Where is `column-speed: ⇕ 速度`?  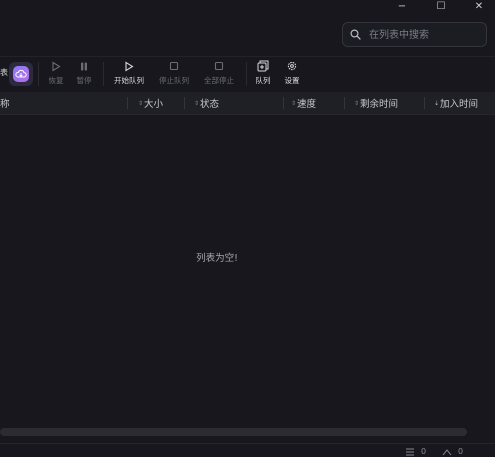 column-speed: ⇕ 速度 is located at coordinates (303, 103).